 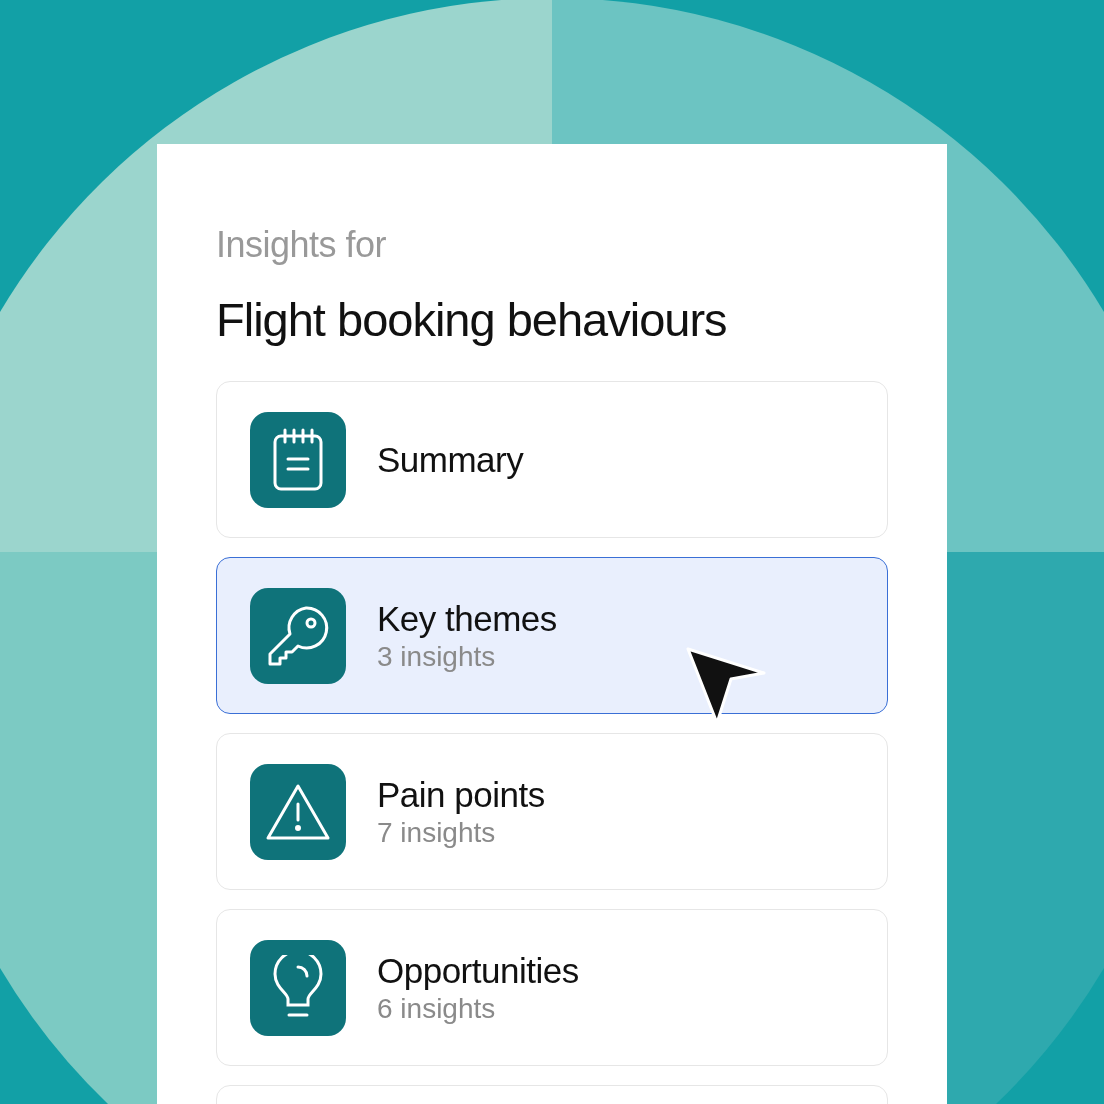 I want to click on warning-icon, so click(x=298, y=811).